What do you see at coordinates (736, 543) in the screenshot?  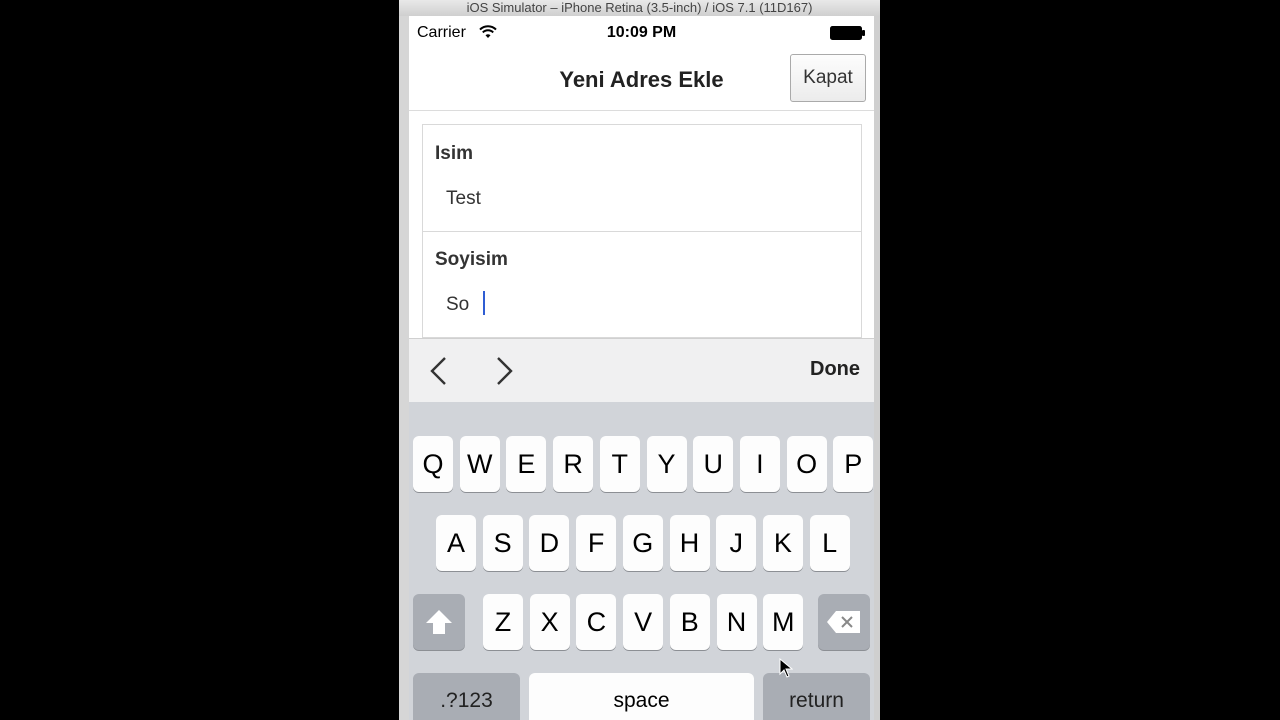 I see `key-j: J` at bounding box center [736, 543].